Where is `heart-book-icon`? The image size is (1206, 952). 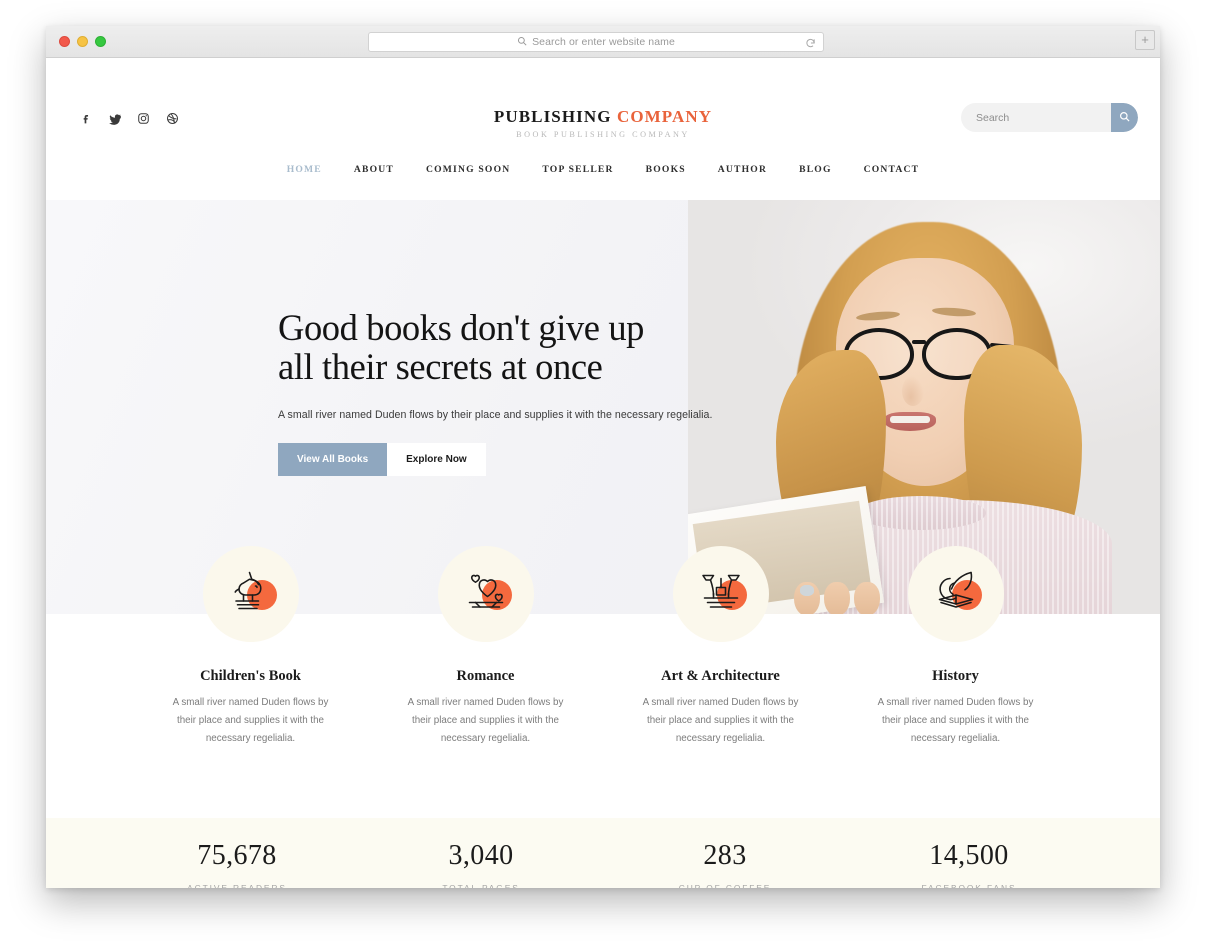 heart-book-icon is located at coordinates (486, 594).